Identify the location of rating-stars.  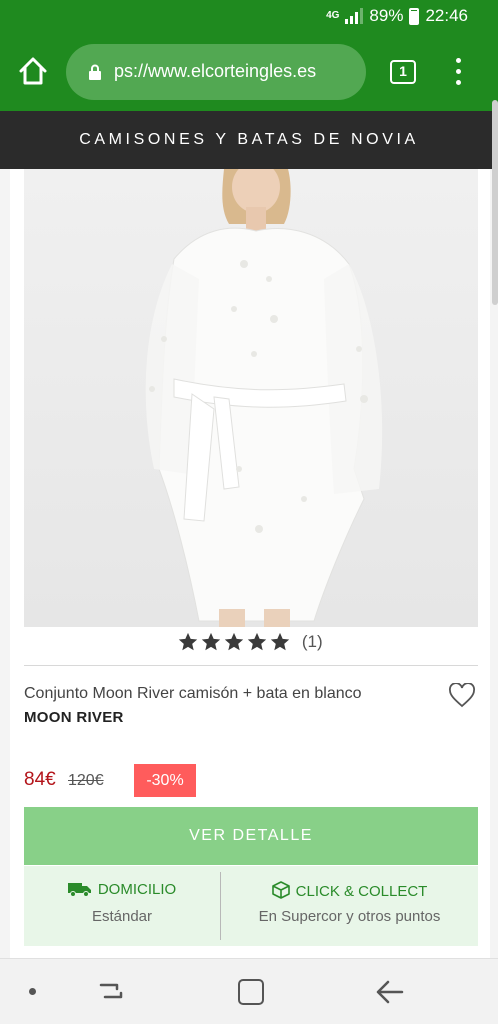
(234, 642).